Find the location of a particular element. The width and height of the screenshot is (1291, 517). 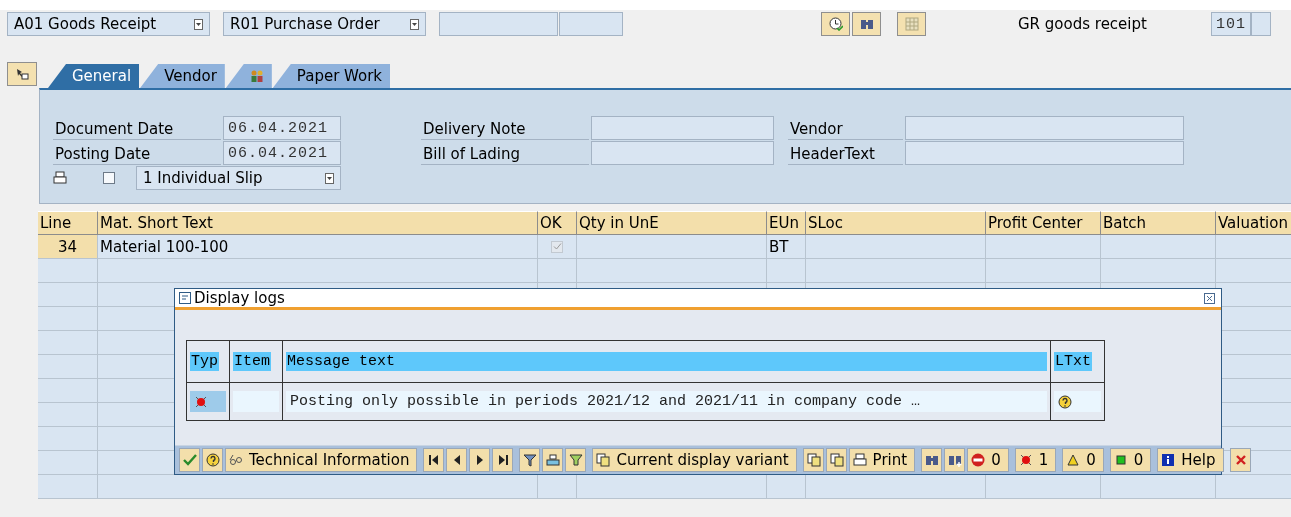

table-cell: Material 100-100 is located at coordinates (318, 247).